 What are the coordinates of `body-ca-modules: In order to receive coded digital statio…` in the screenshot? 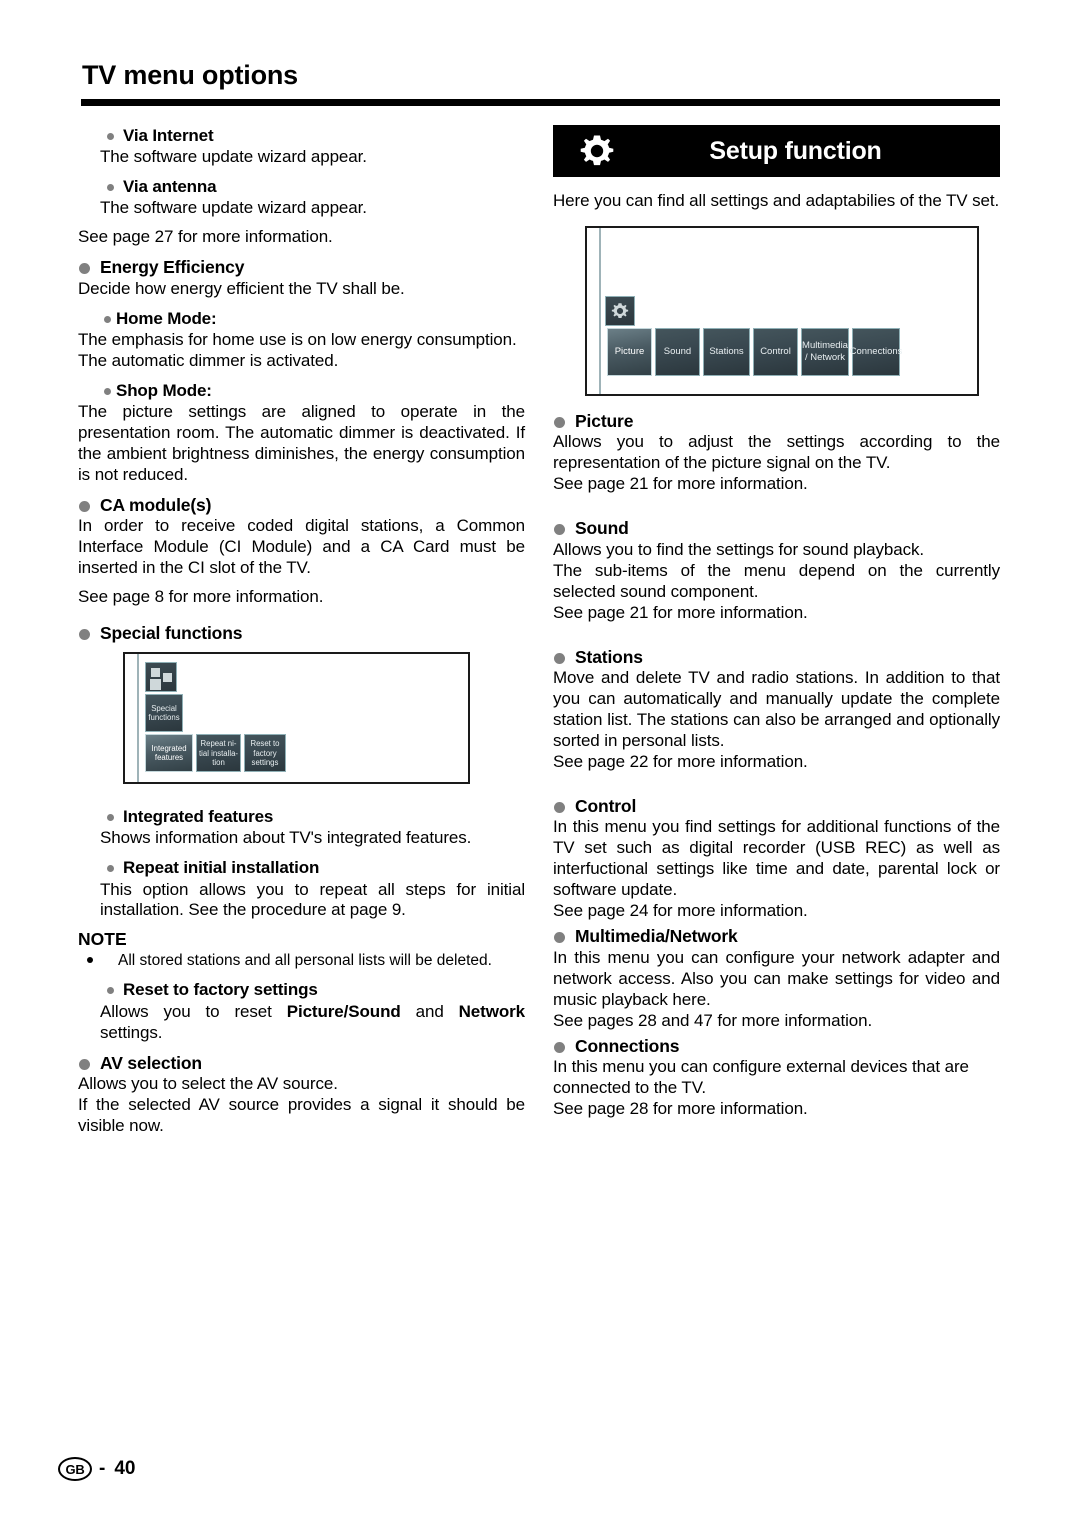 It's located at (301, 546).